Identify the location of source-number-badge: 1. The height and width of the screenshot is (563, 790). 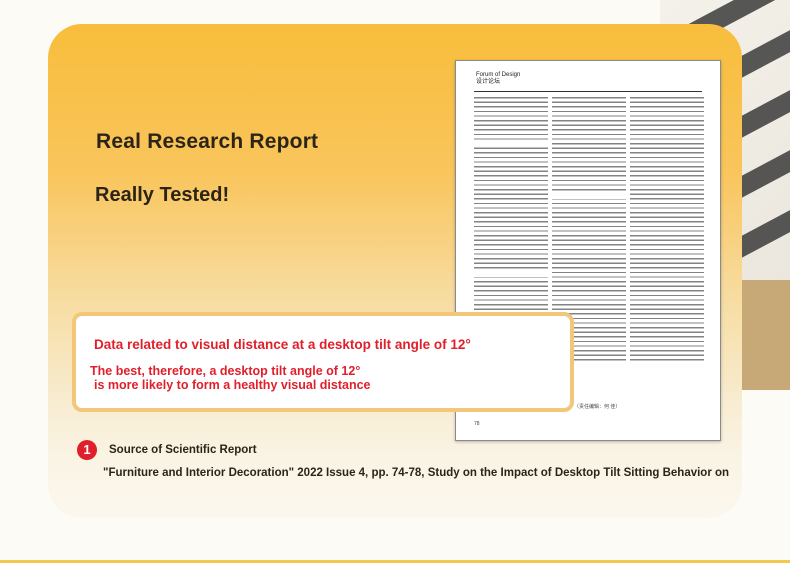
(87, 450).